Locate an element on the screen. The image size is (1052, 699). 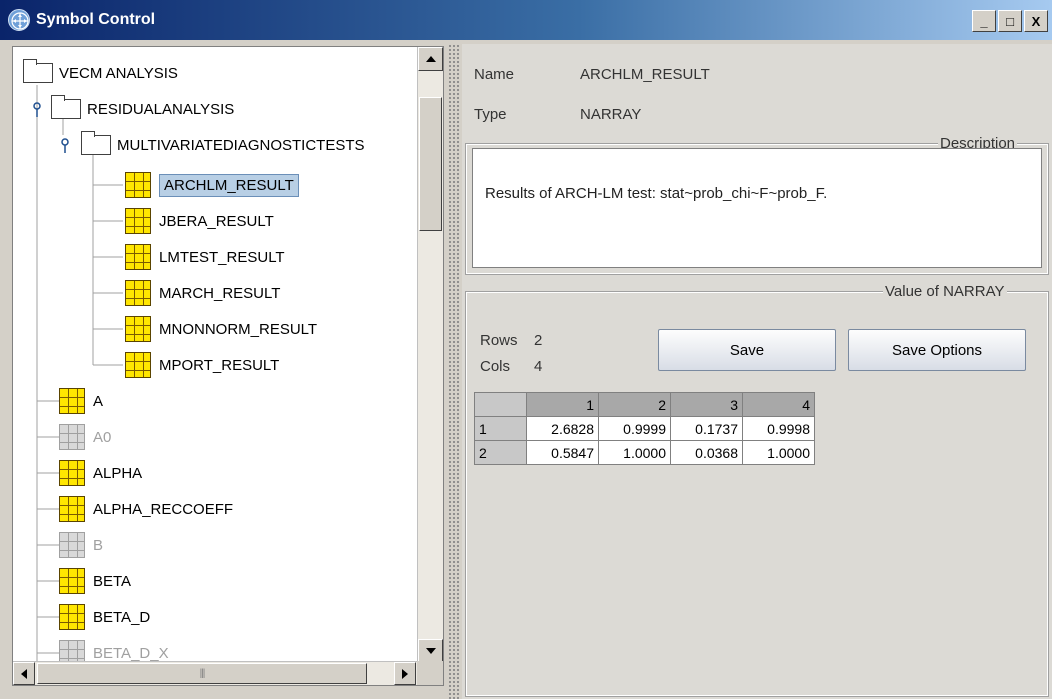
arrow-left-icon is located at coordinates (24, 673).